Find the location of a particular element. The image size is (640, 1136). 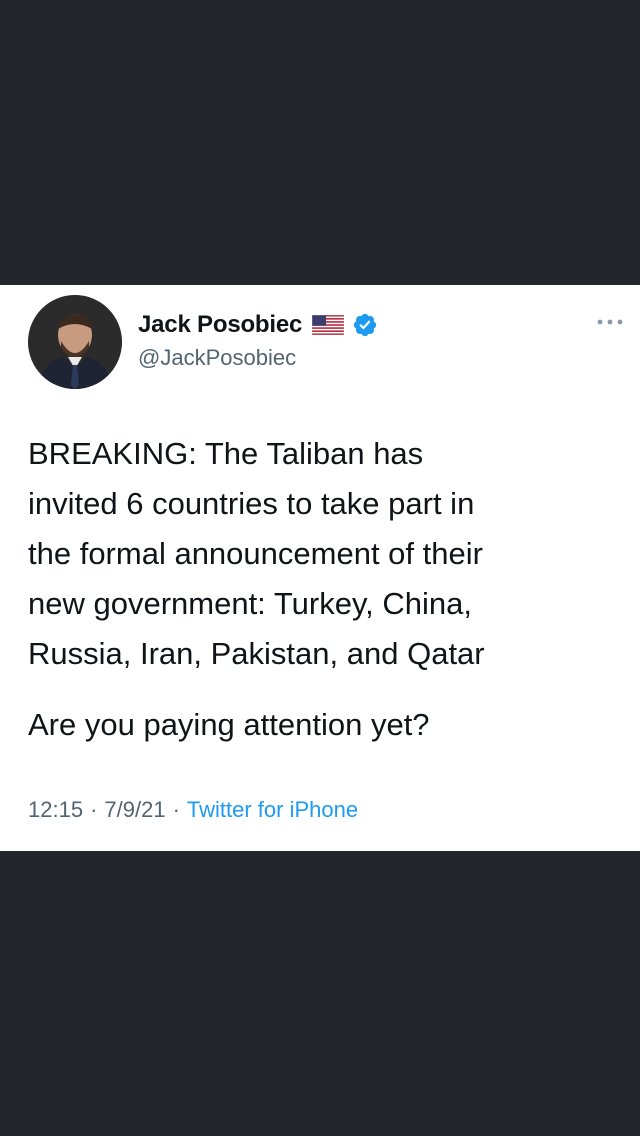

display-name: Jack Posobiec is located at coordinates (220, 325).